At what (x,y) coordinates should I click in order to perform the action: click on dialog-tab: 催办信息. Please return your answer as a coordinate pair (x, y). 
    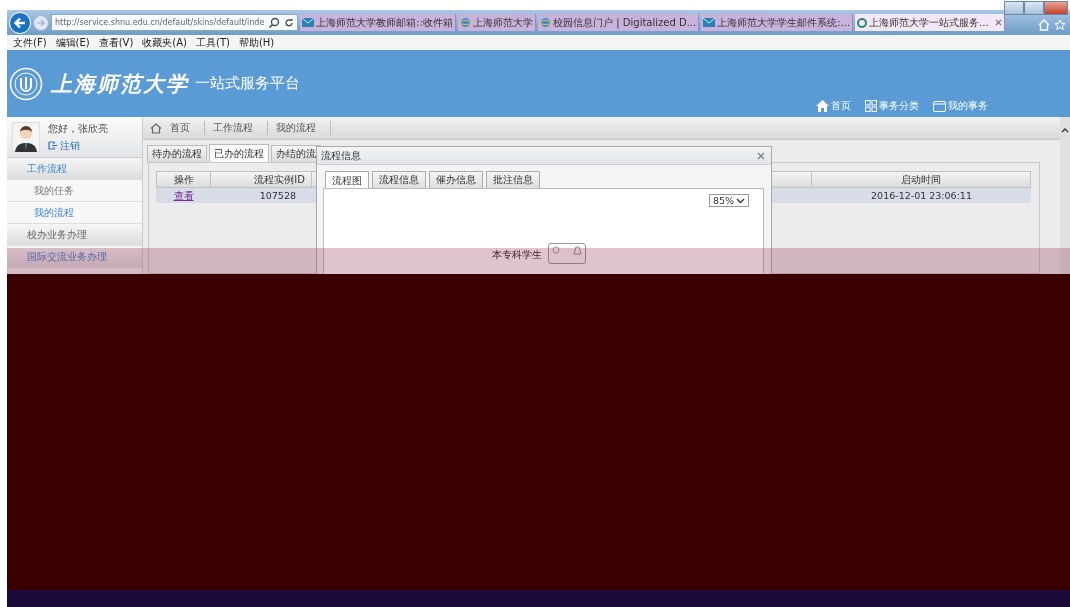
    Looking at the image, I should click on (456, 179).